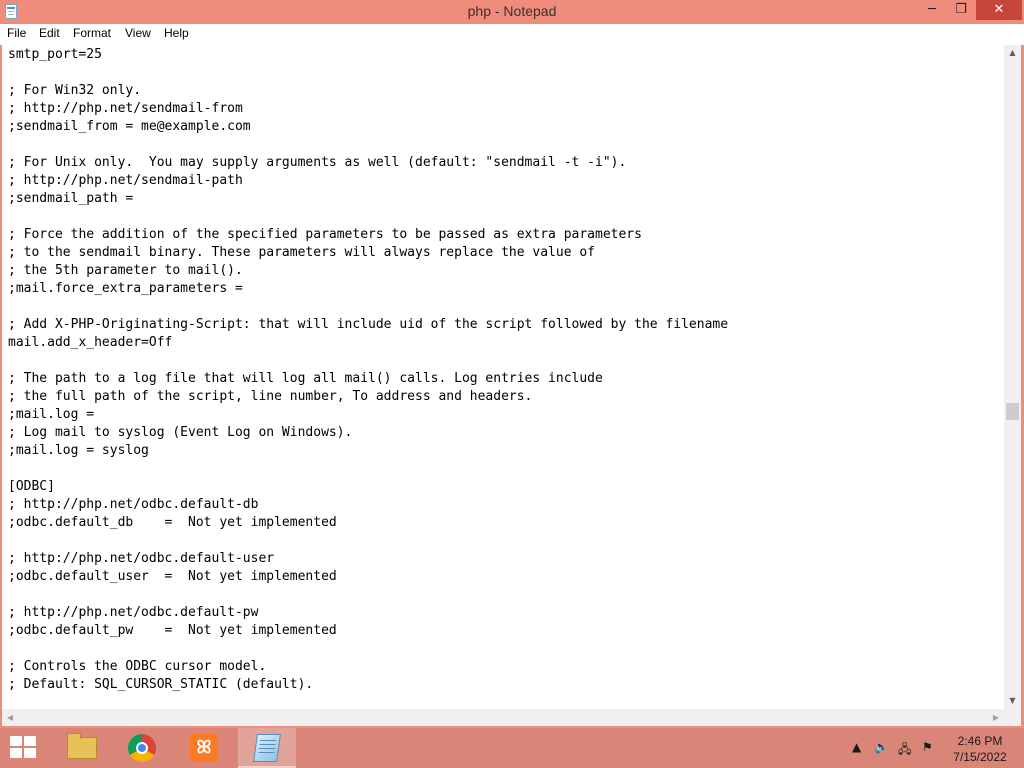 The height and width of the screenshot is (768, 1024). I want to click on scrollbar-corner, so click(1012, 717).